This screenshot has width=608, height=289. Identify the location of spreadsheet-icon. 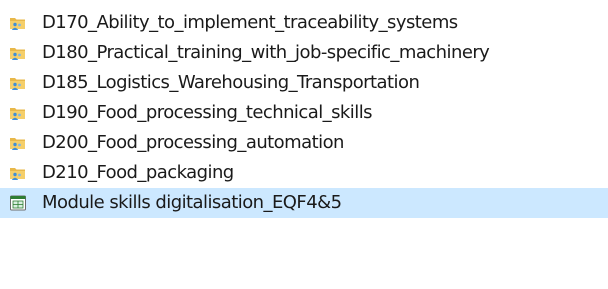
(18, 203).